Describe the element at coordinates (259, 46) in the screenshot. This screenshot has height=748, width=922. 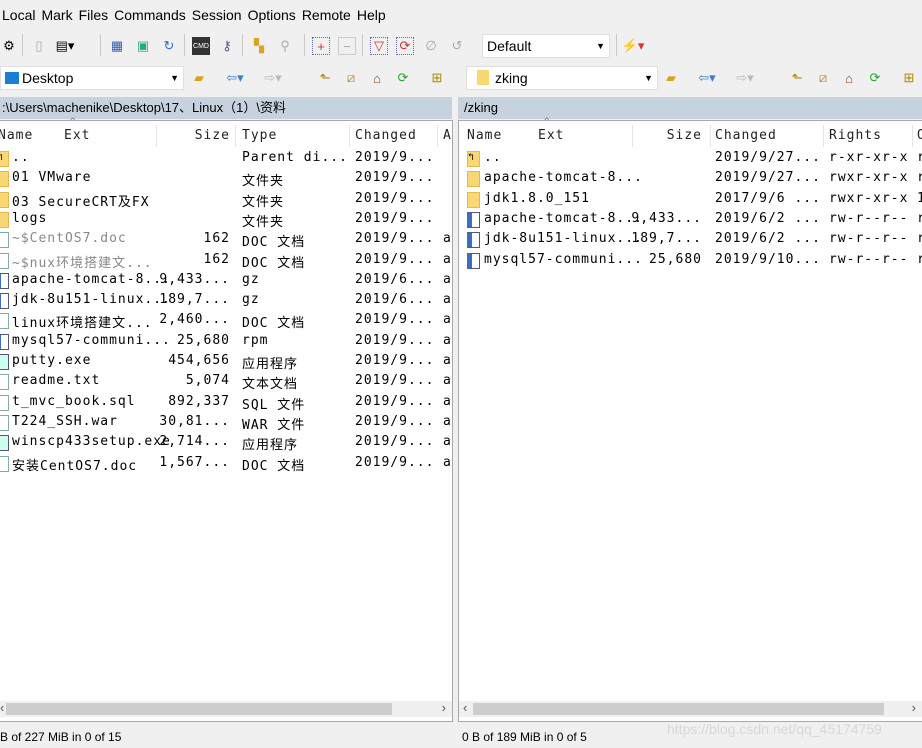
I see `queue-icon: ▚` at that location.